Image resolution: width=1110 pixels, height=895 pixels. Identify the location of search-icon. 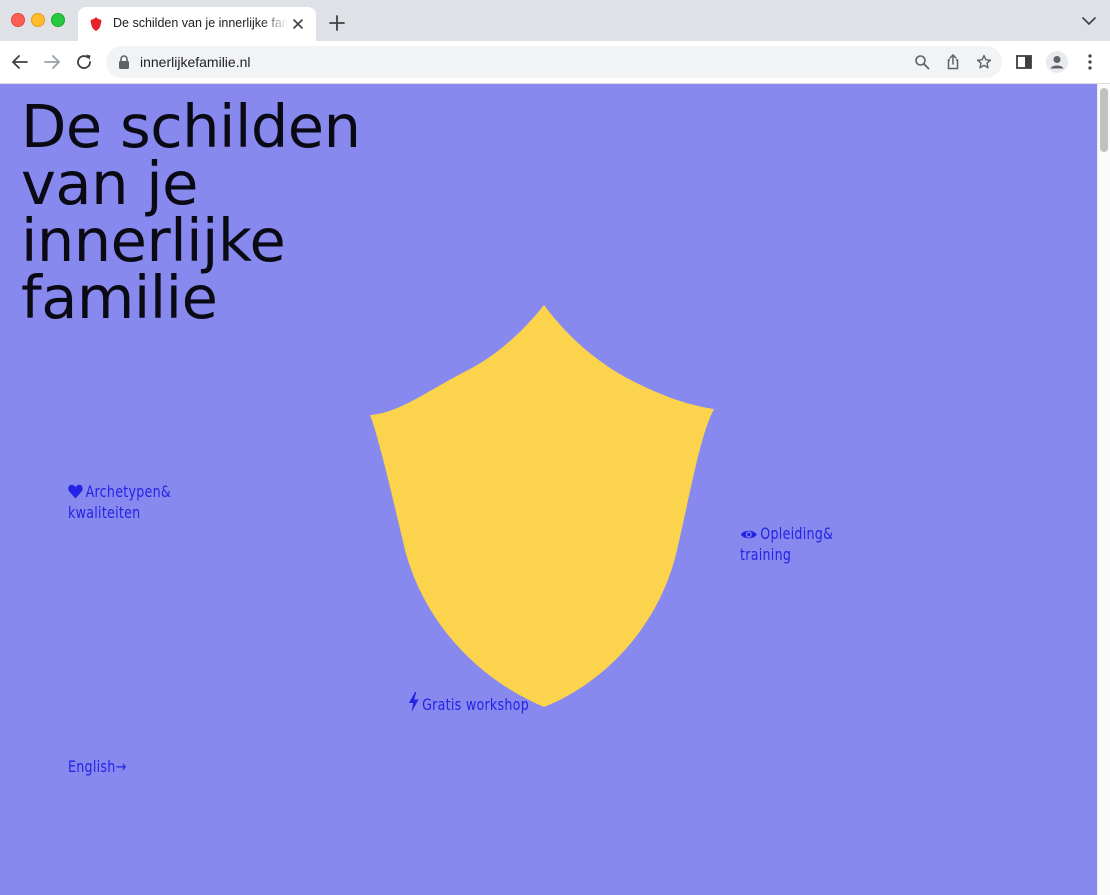
(922, 62).